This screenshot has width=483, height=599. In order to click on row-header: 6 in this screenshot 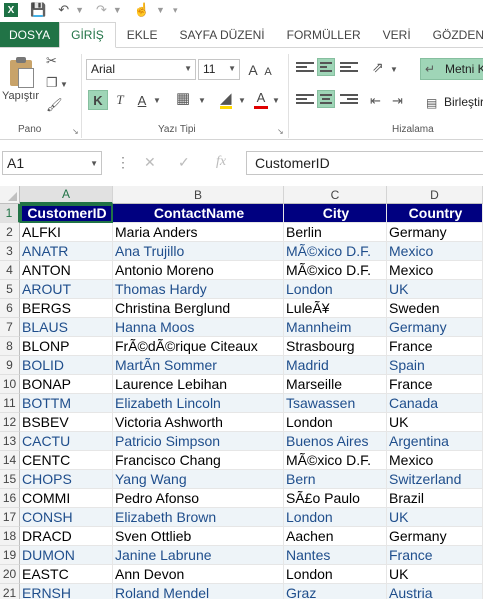, I will do `click(10, 308)`.